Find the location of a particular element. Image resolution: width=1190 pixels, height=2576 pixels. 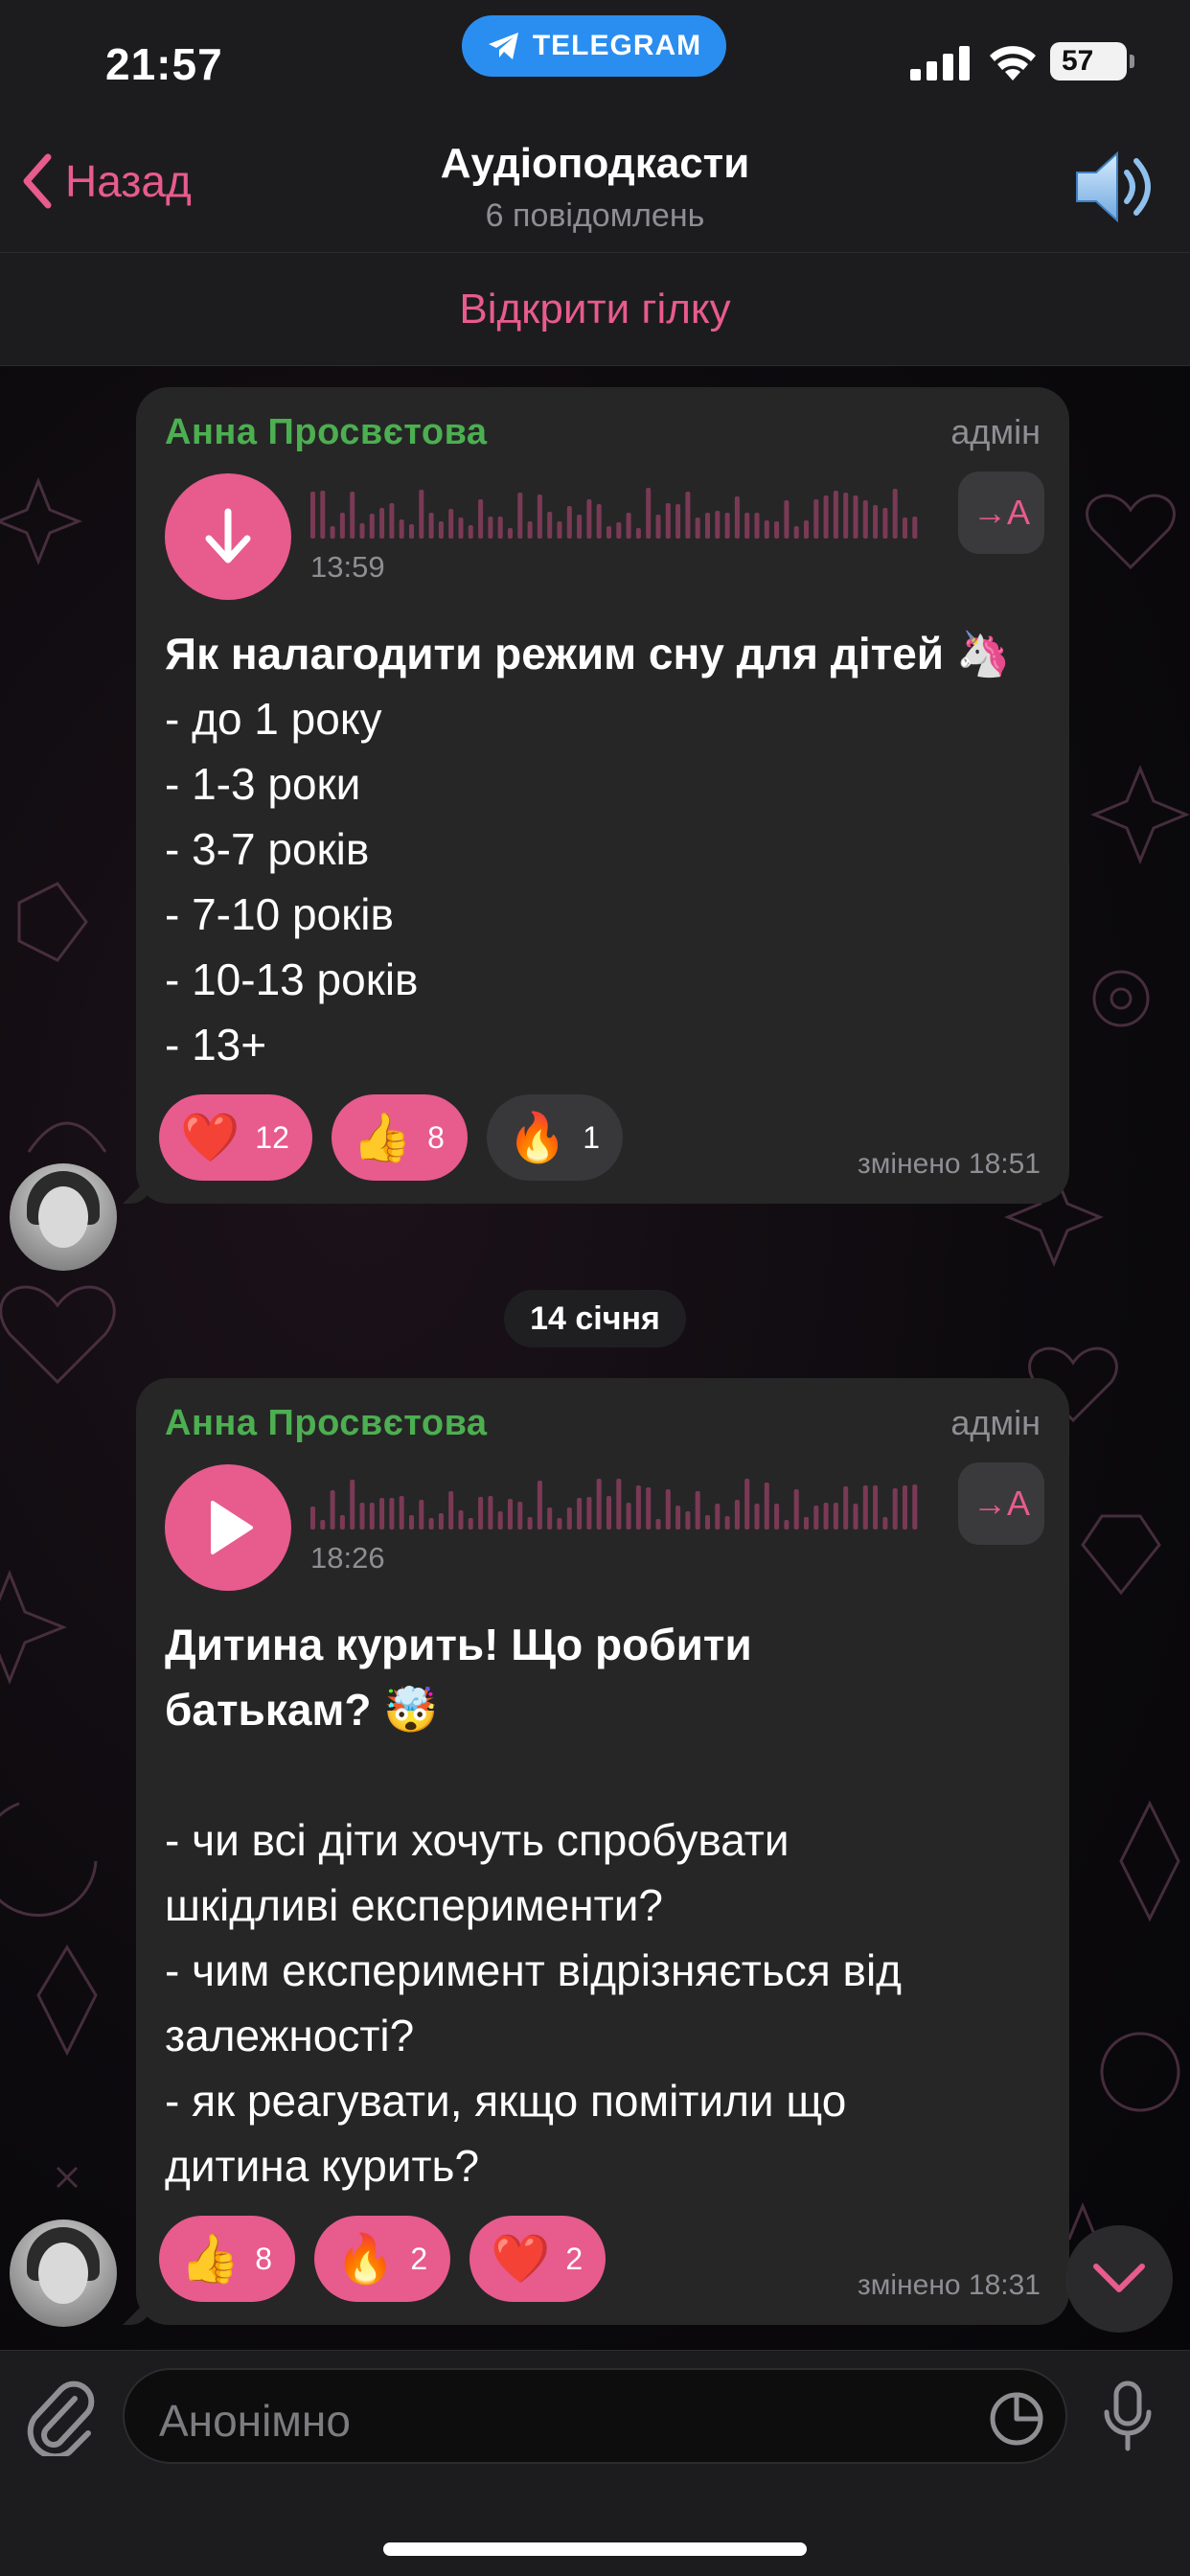

chat-title: Аудіоподкасти is located at coordinates (595, 164).